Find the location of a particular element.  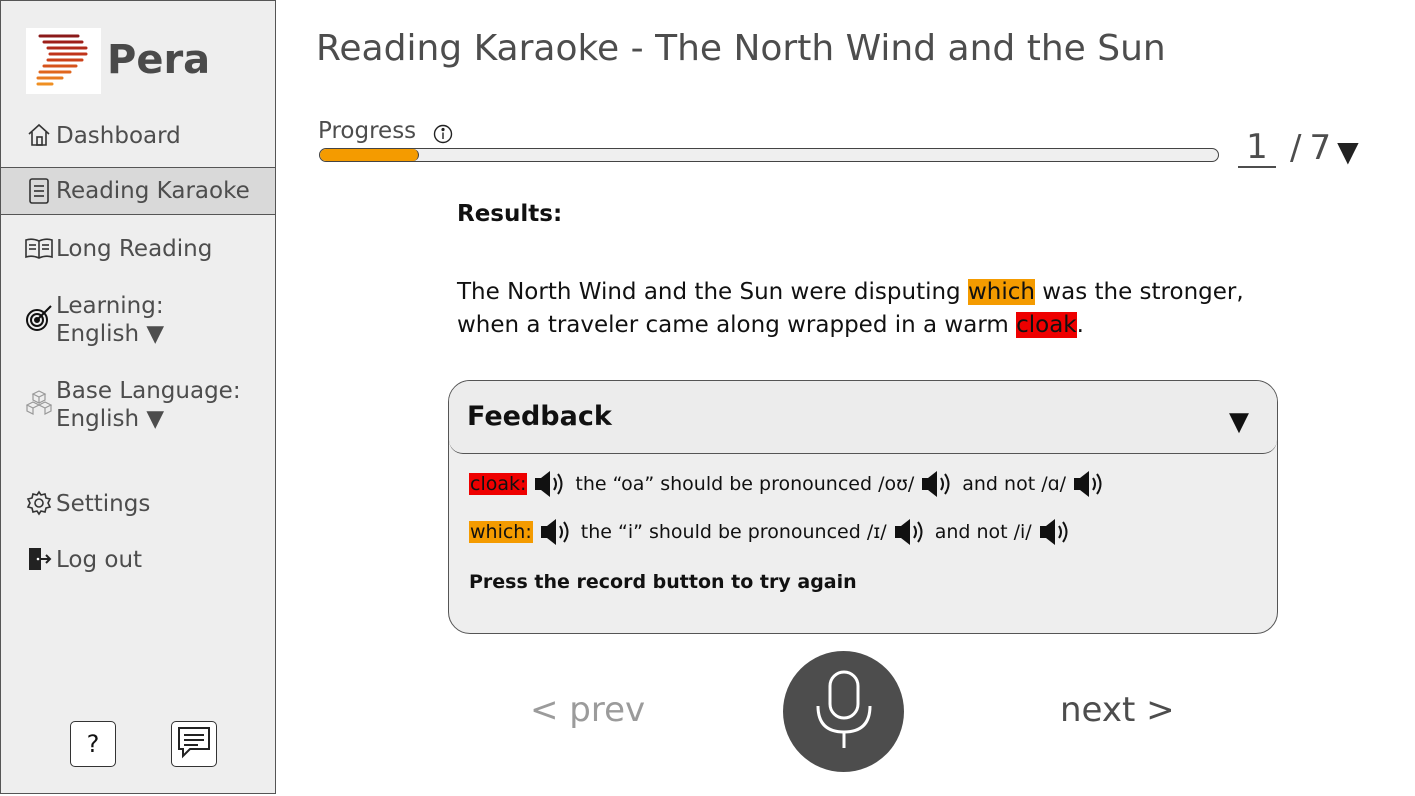

feedback-note: Press the record button to try again is located at coordinates (663, 582).